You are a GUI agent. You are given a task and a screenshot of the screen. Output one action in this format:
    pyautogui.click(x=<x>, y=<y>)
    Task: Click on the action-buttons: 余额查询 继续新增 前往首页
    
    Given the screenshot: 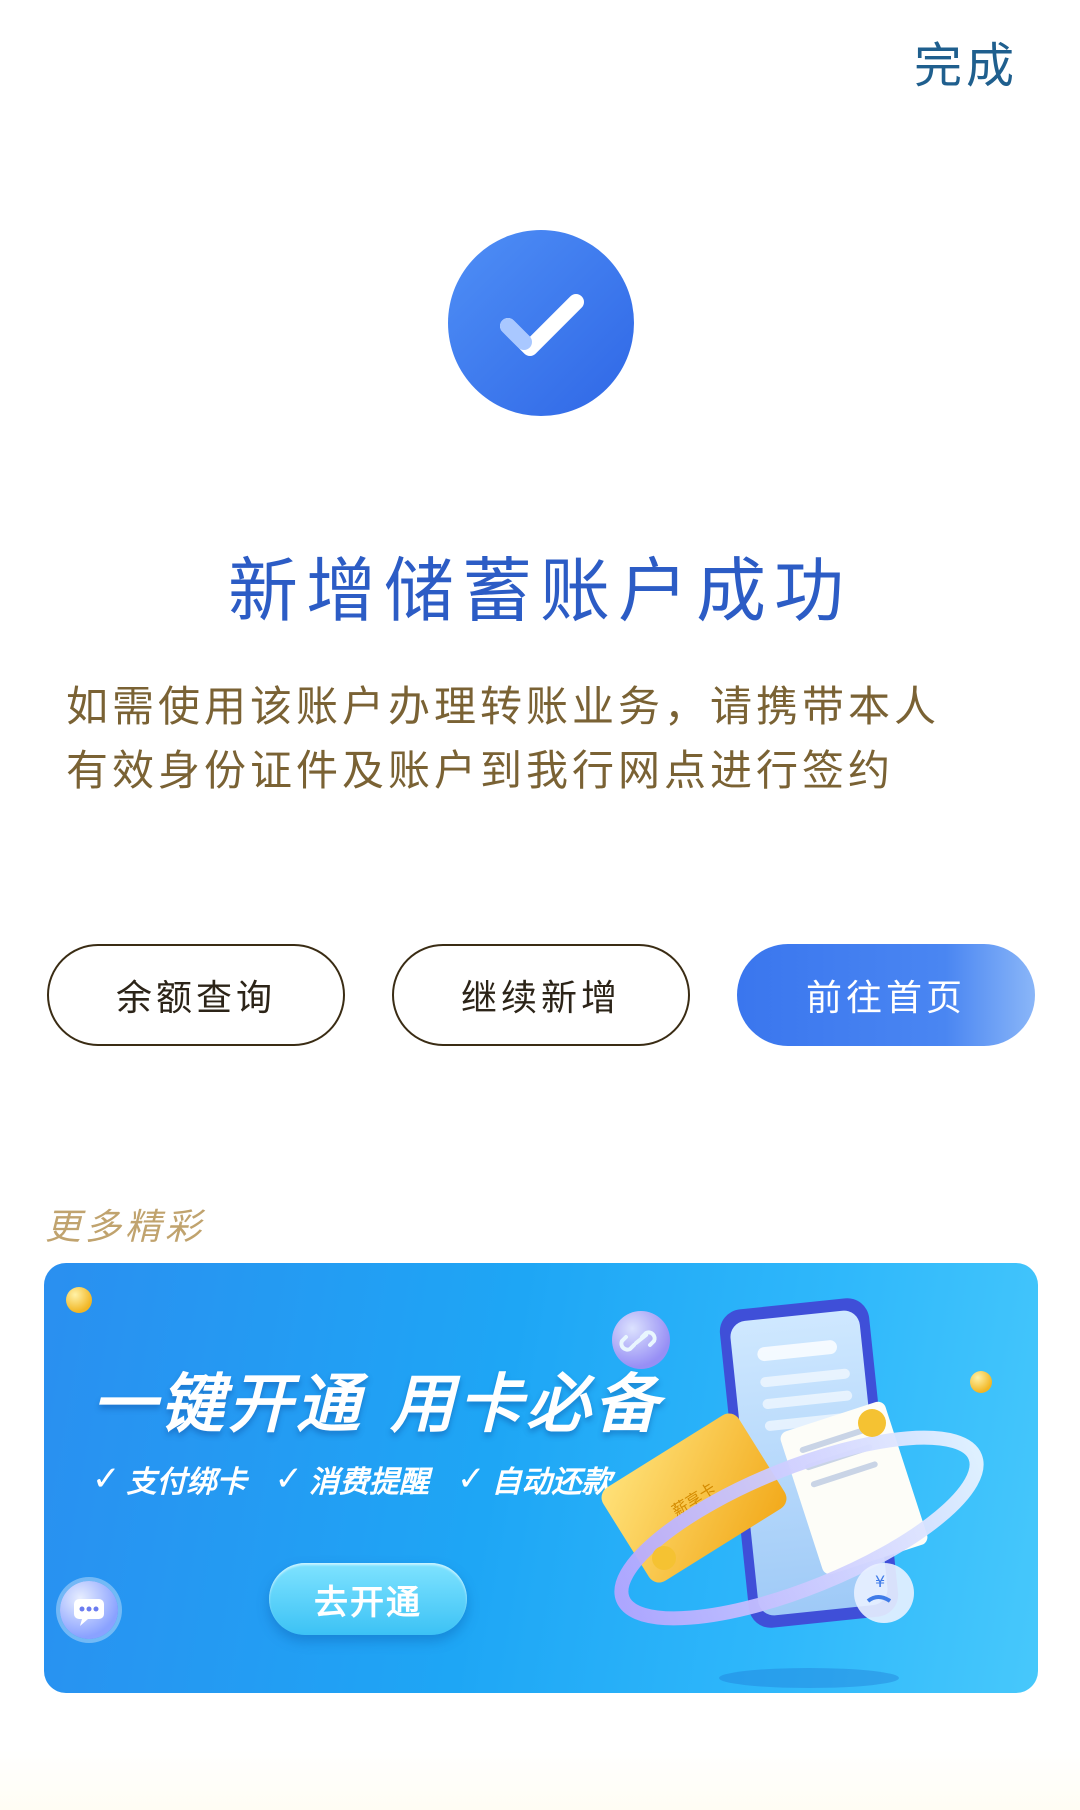 What is the action you would take?
    pyautogui.click(x=541, y=996)
    